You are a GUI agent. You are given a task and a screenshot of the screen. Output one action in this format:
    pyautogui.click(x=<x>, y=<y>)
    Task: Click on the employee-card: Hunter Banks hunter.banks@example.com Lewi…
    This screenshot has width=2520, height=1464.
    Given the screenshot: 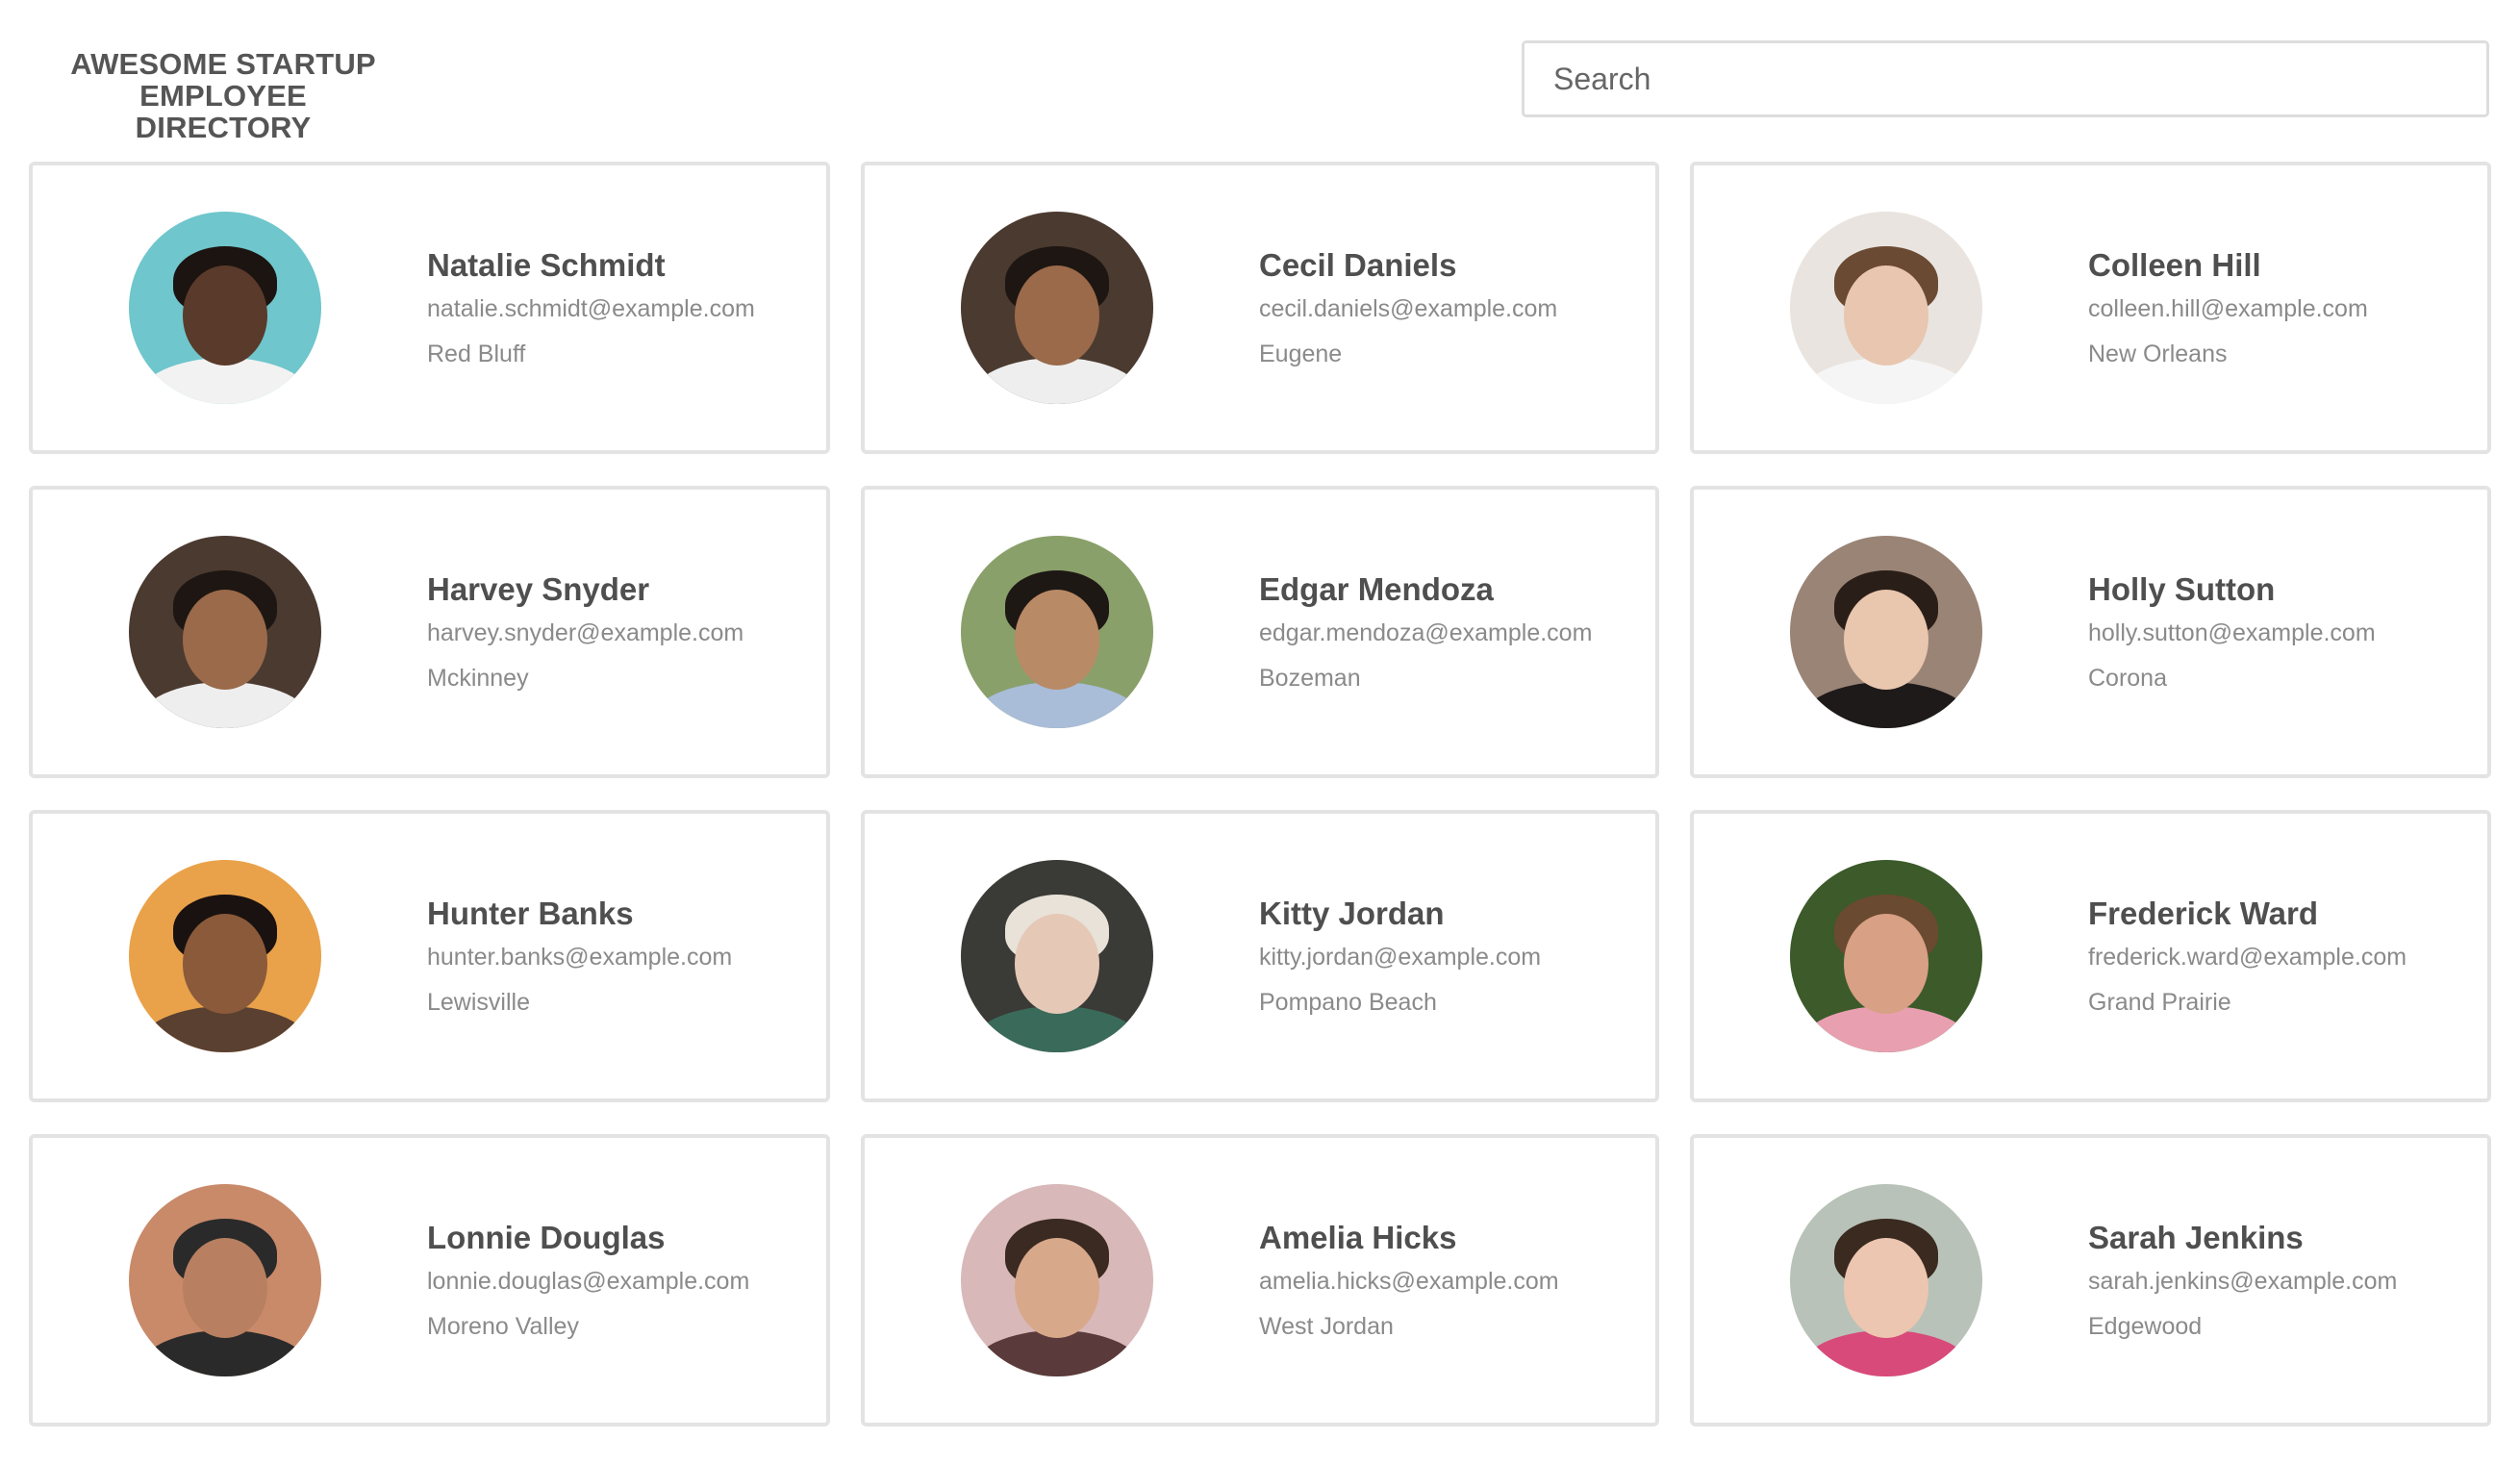 What is the action you would take?
    pyautogui.click(x=430, y=956)
    